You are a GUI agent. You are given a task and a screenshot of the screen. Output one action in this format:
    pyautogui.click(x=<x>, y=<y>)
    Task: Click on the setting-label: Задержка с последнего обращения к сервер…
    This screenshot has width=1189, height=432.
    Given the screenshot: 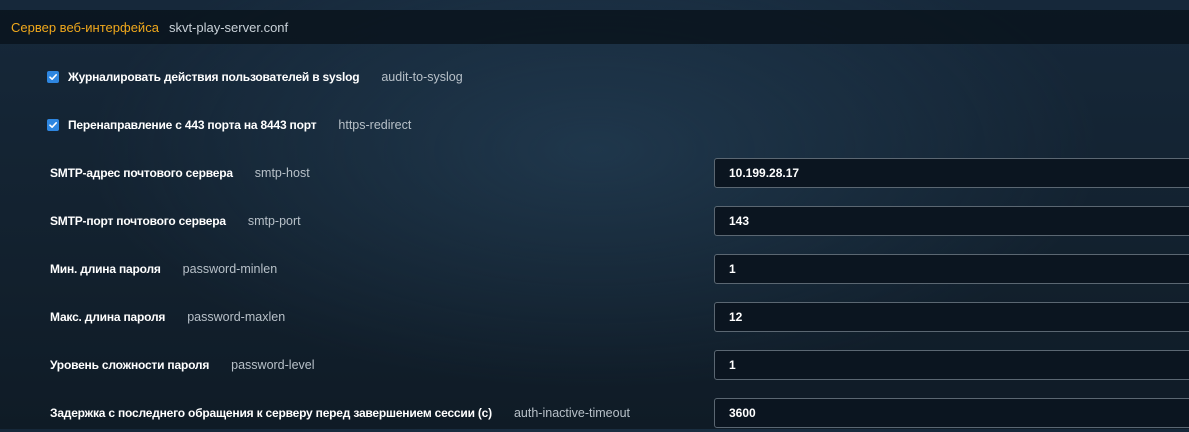 What is the action you would take?
    pyautogui.click(x=271, y=413)
    